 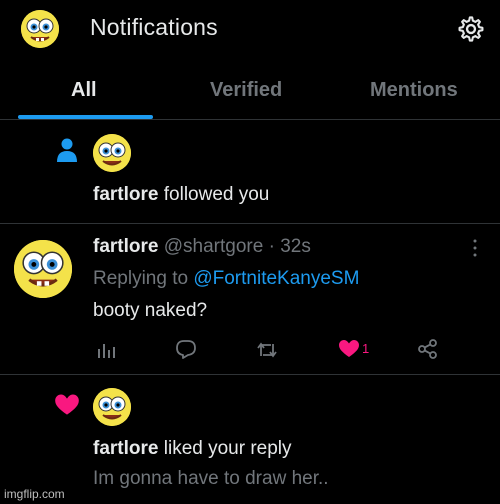 I want to click on replying-prefix: Replying to, so click(x=141, y=278).